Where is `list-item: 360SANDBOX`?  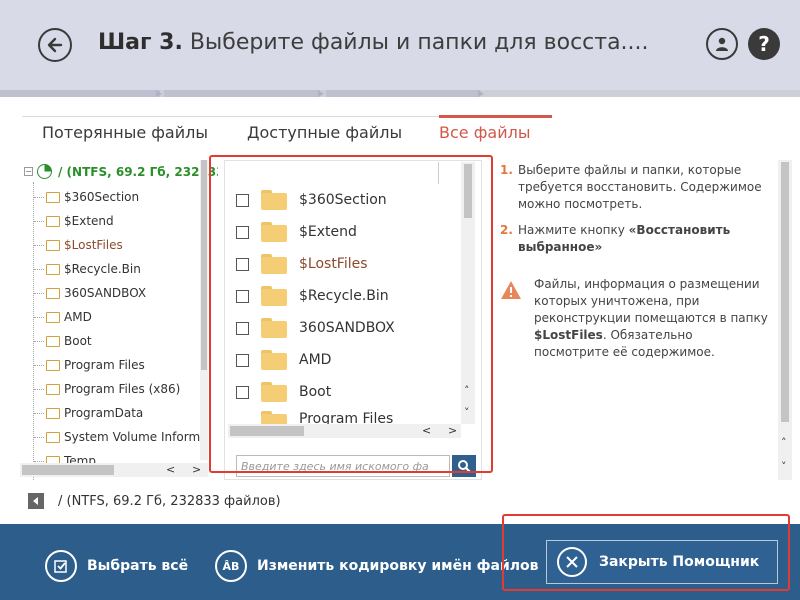
list-item: 360SANDBOX is located at coordinates (315, 328).